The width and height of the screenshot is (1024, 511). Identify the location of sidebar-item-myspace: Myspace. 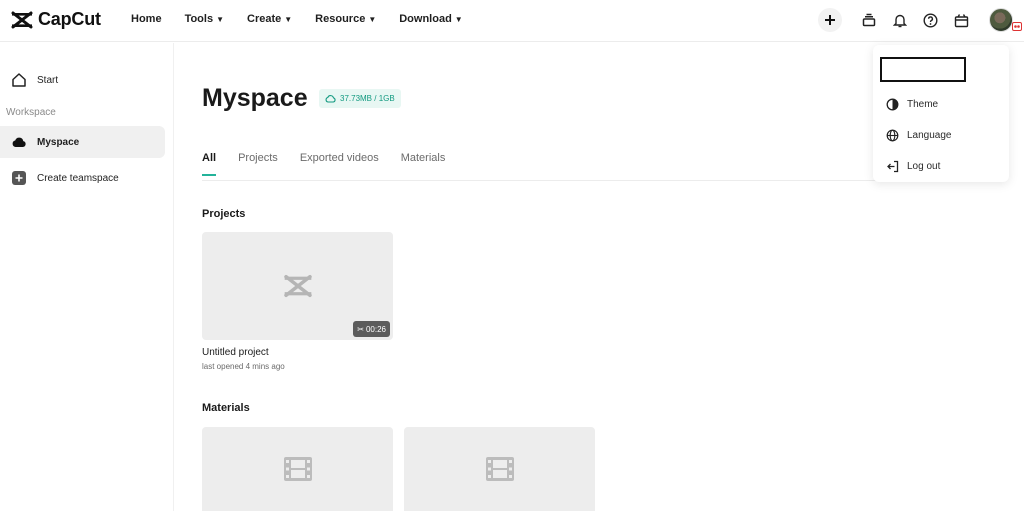
(82, 142).